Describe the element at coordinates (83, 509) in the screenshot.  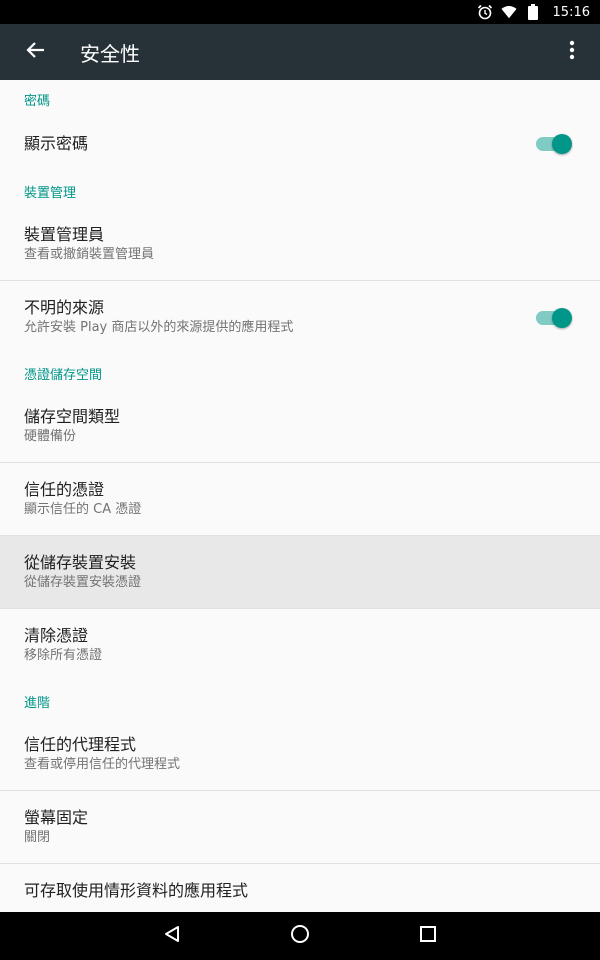
I see `trusted-credentials-summary: 顯示信任的 CA 憑證` at that location.